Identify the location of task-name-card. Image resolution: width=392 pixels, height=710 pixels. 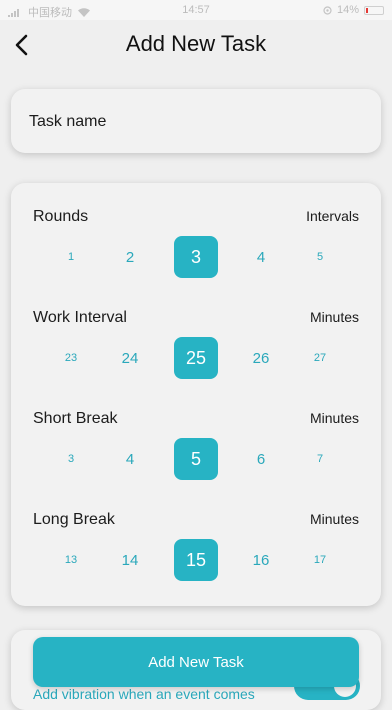
(196, 122).